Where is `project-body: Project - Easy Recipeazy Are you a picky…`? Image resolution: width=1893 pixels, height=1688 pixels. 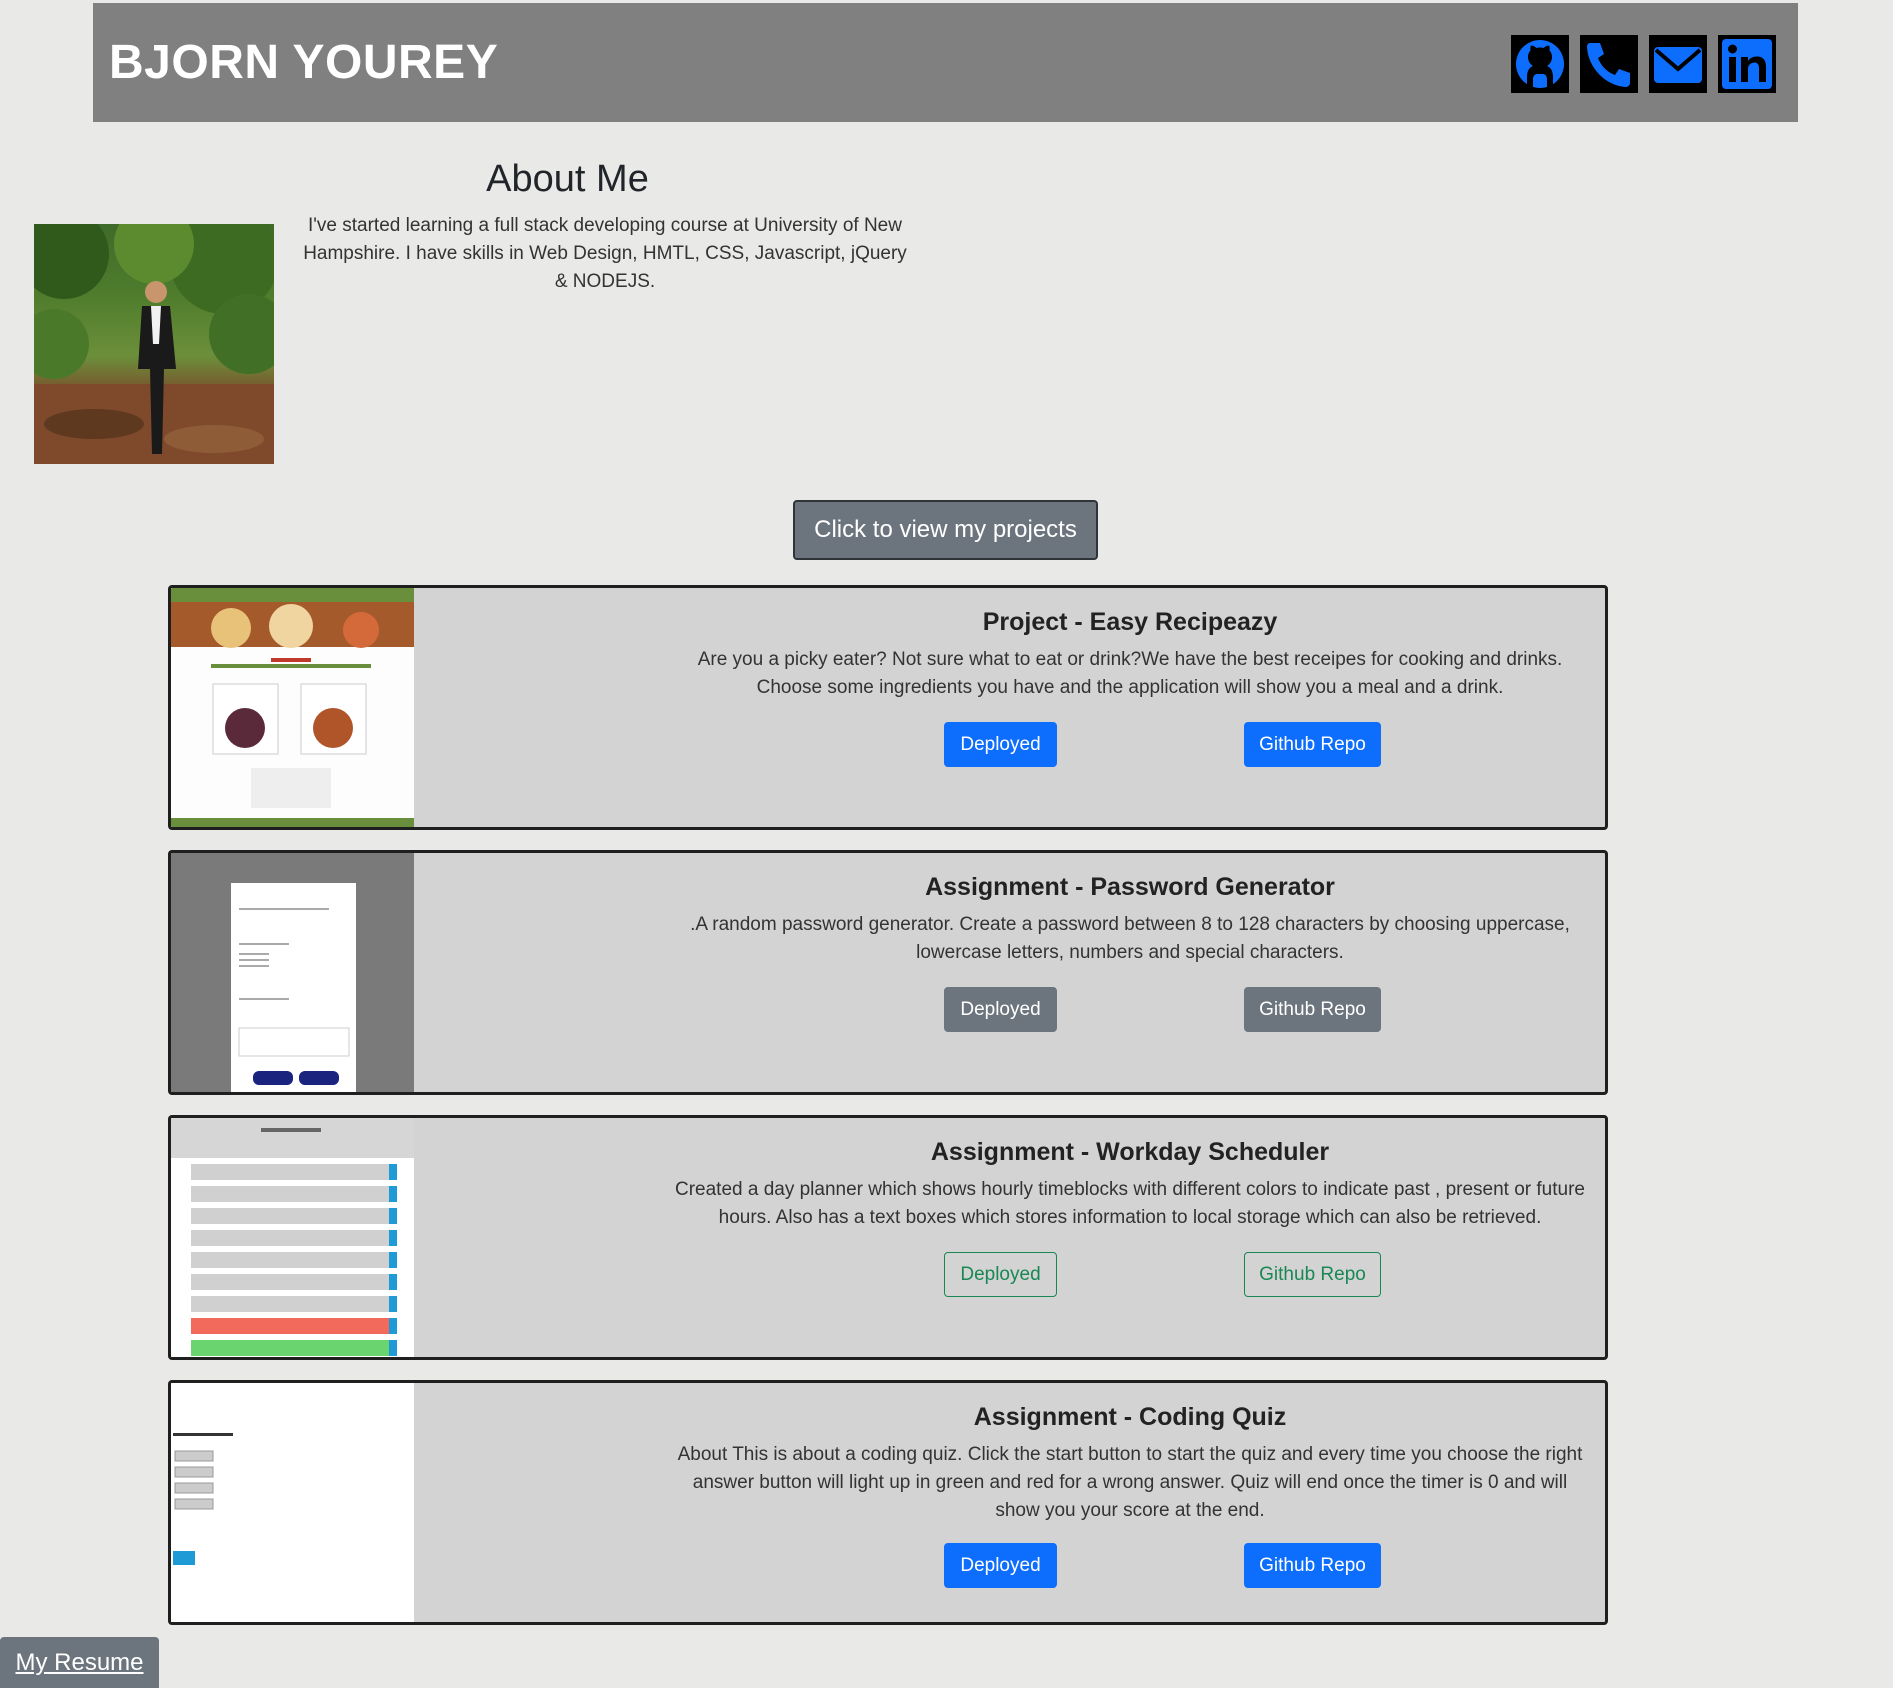 project-body: Project - Easy Recipeazy Are you a picky… is located at coordinates (1009, 707).